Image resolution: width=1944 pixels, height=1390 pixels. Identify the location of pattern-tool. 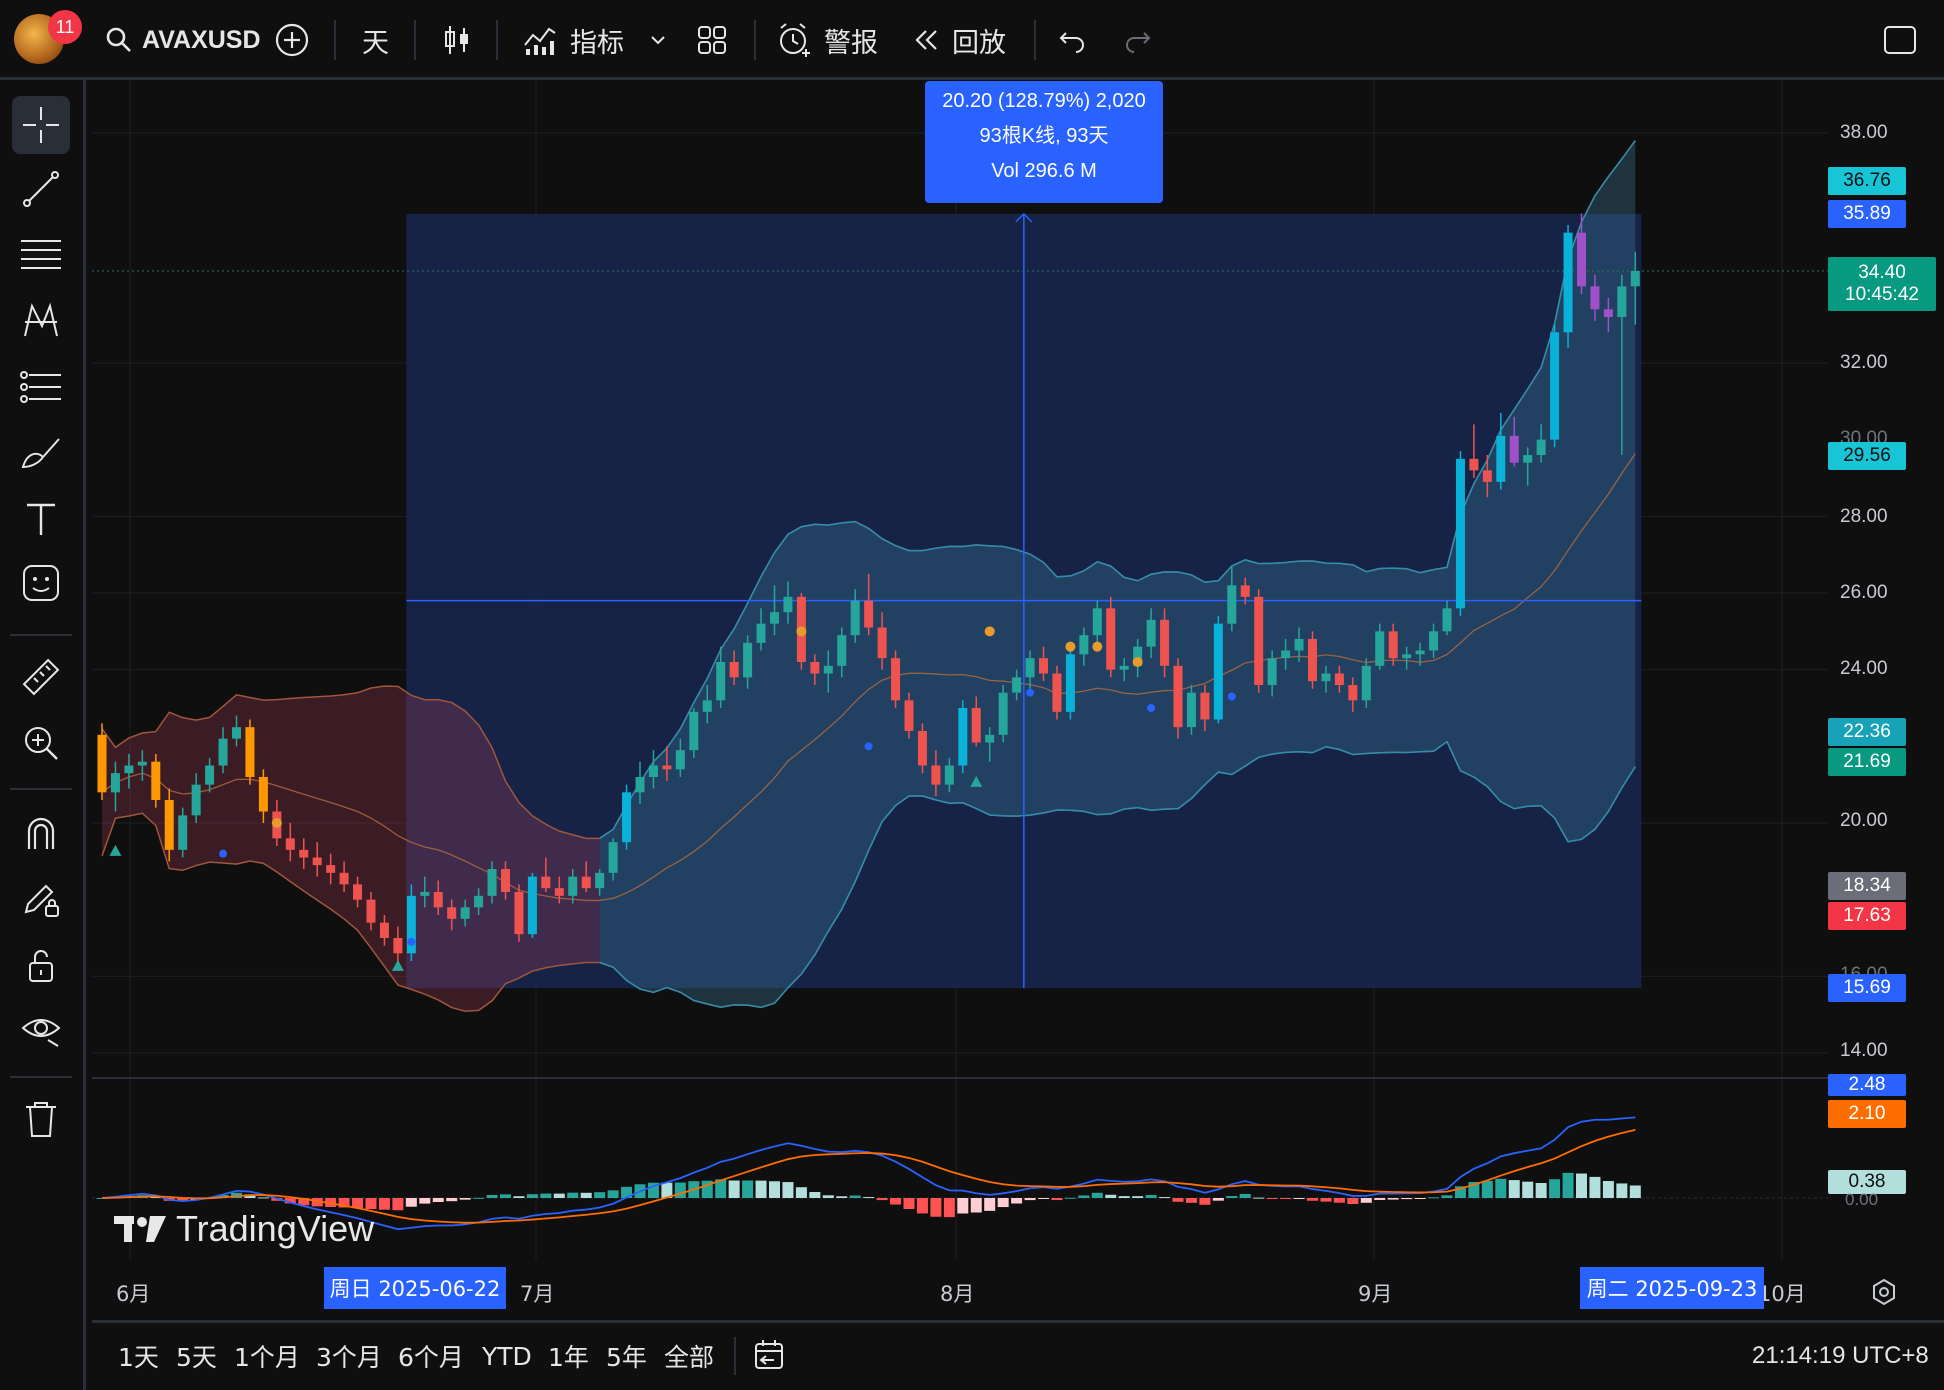
(41, 321).